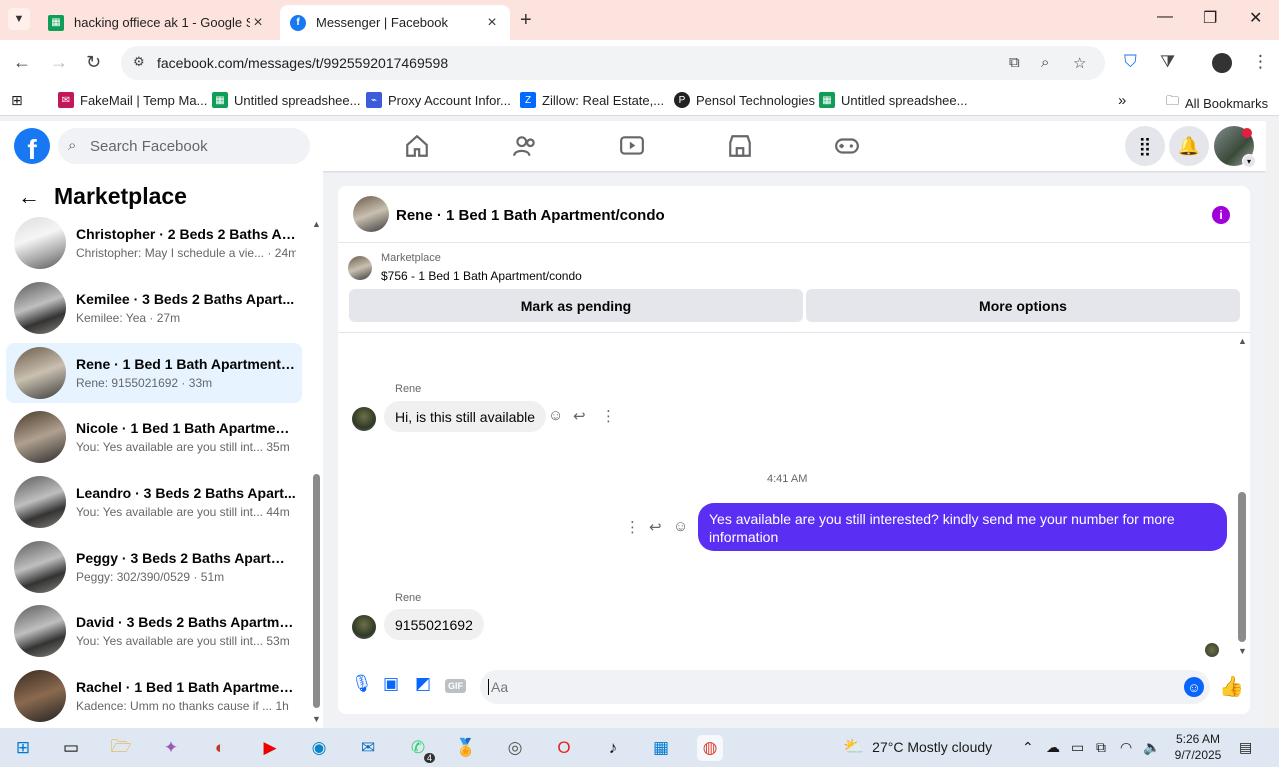 The width and height of the screenshot is (1279, 767). I want to click on message-bubble-incoming: 9155021692, so click(434, 624).